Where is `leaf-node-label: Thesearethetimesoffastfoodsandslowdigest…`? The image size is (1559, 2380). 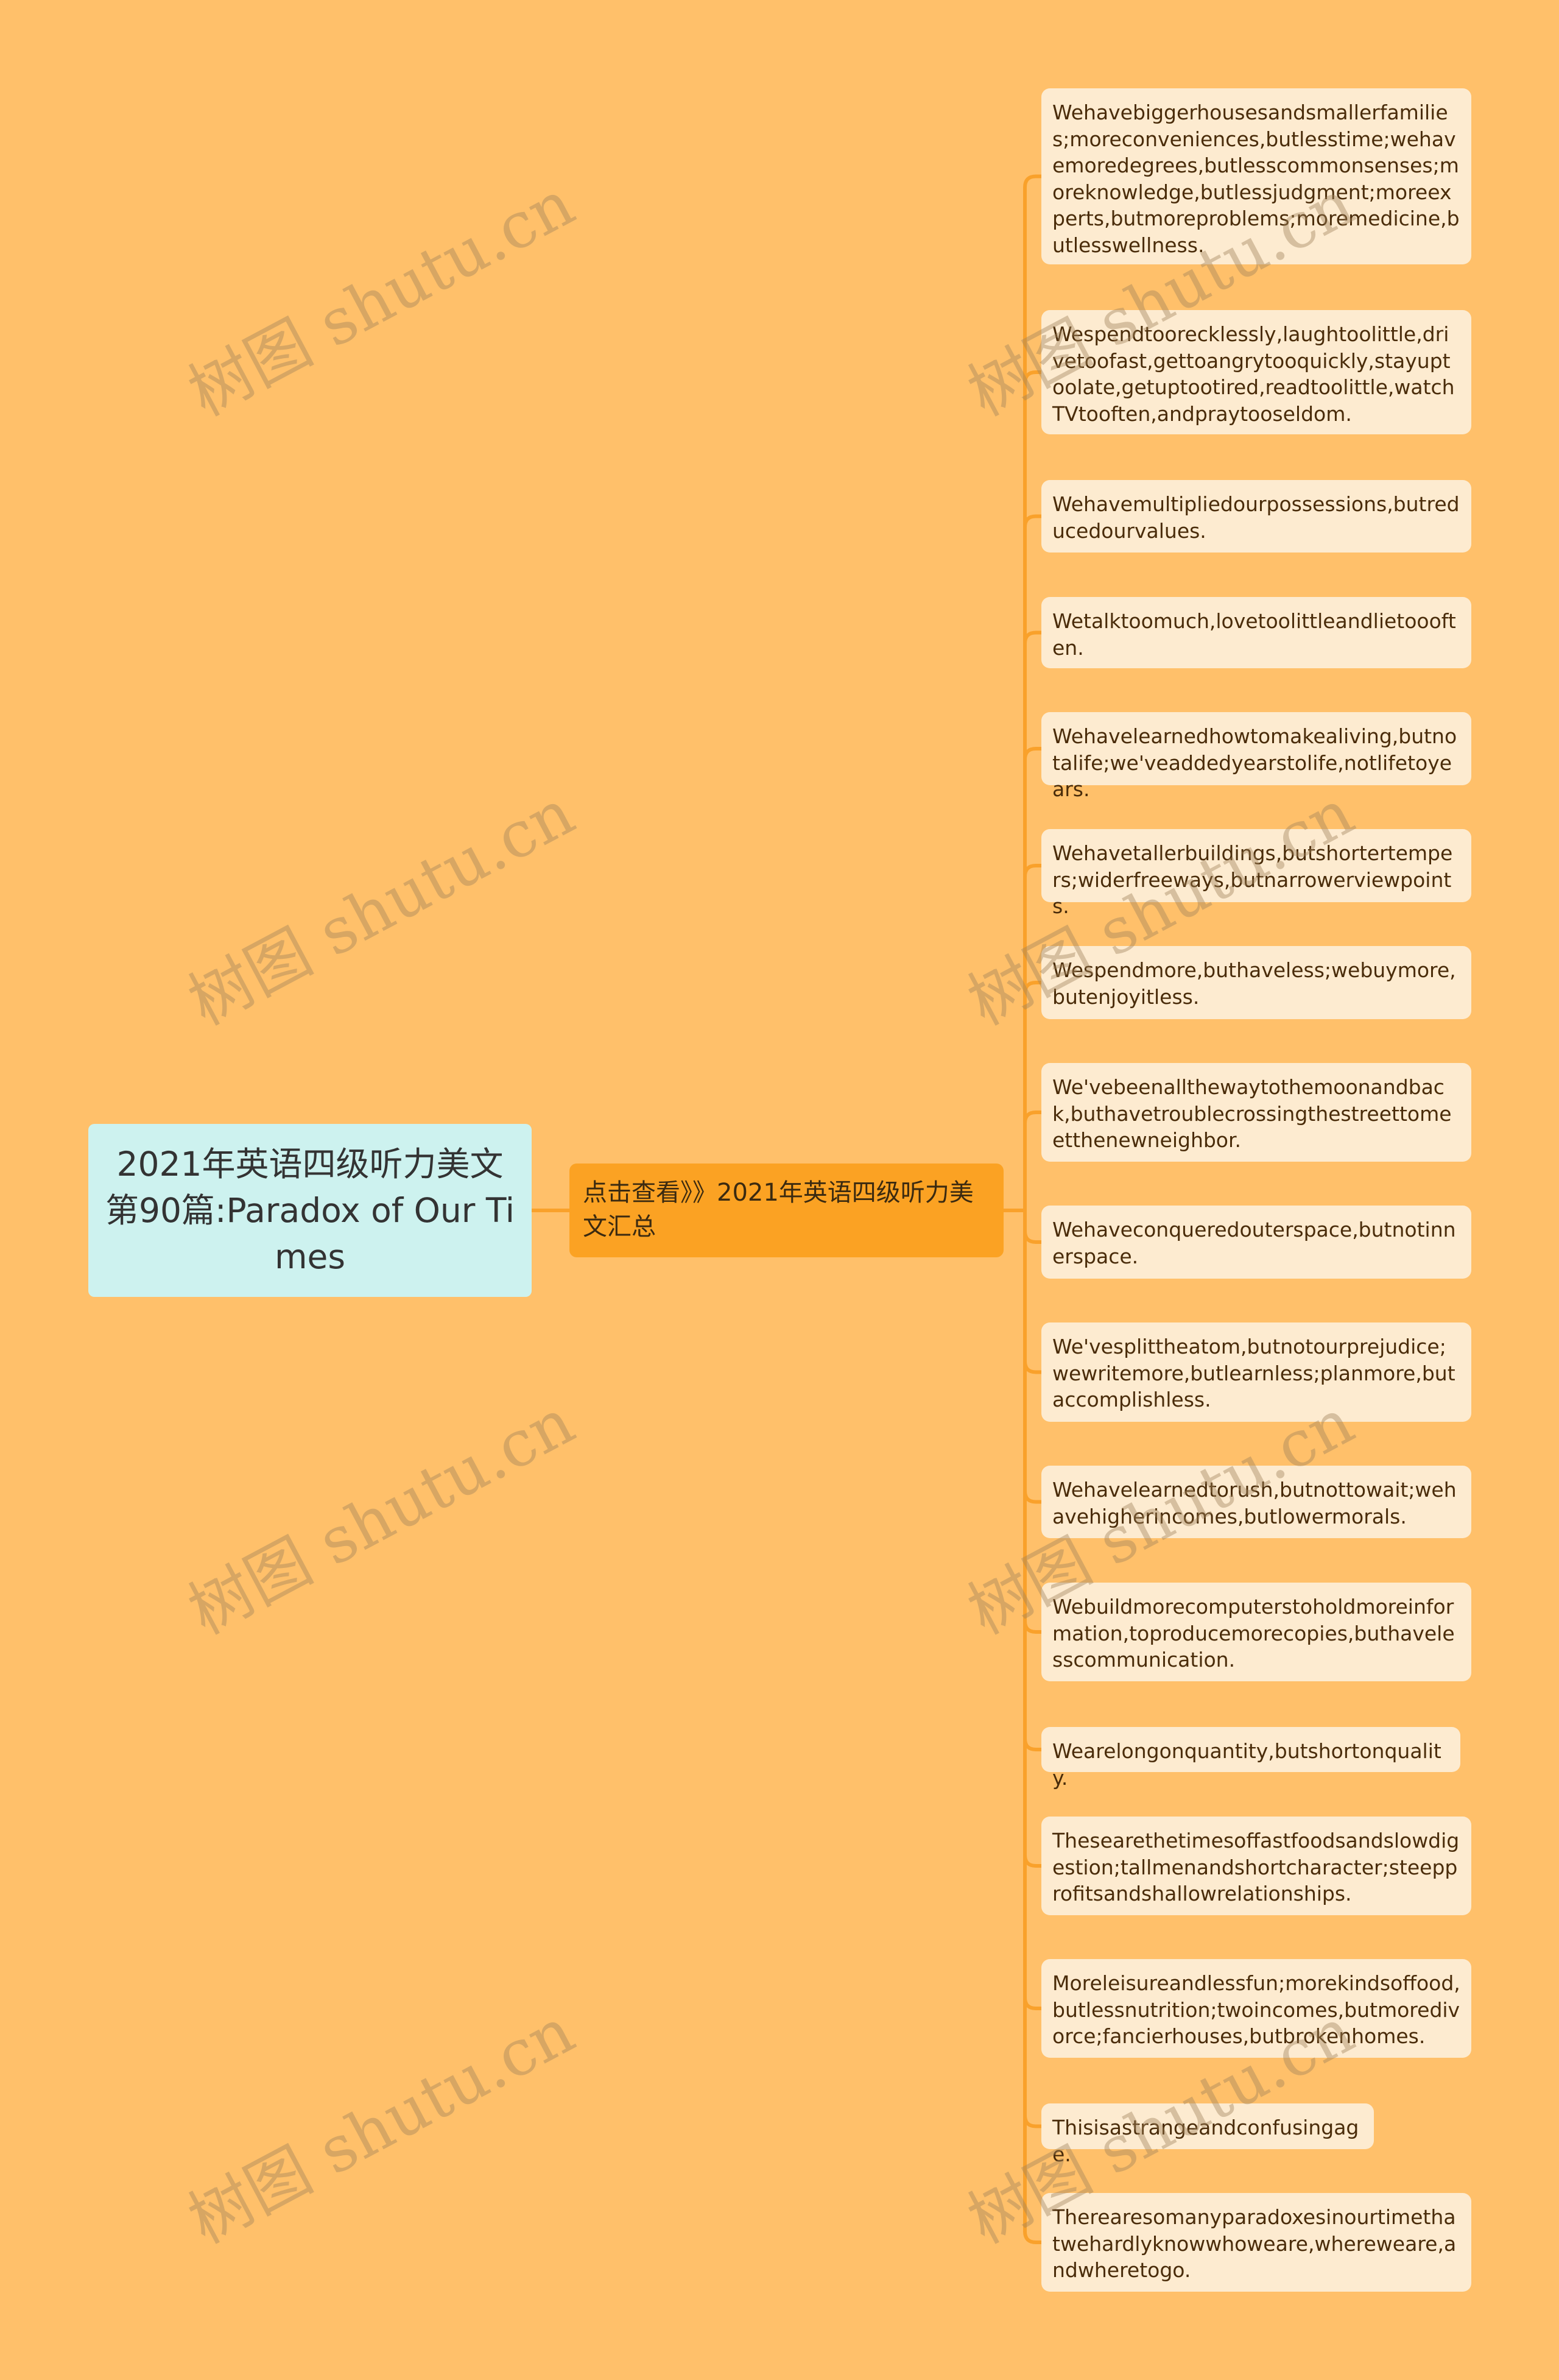 leaf-node-label: Thesearethetimesoffastfoodsandslowdigest… is located at coordinates (1256, 1867).